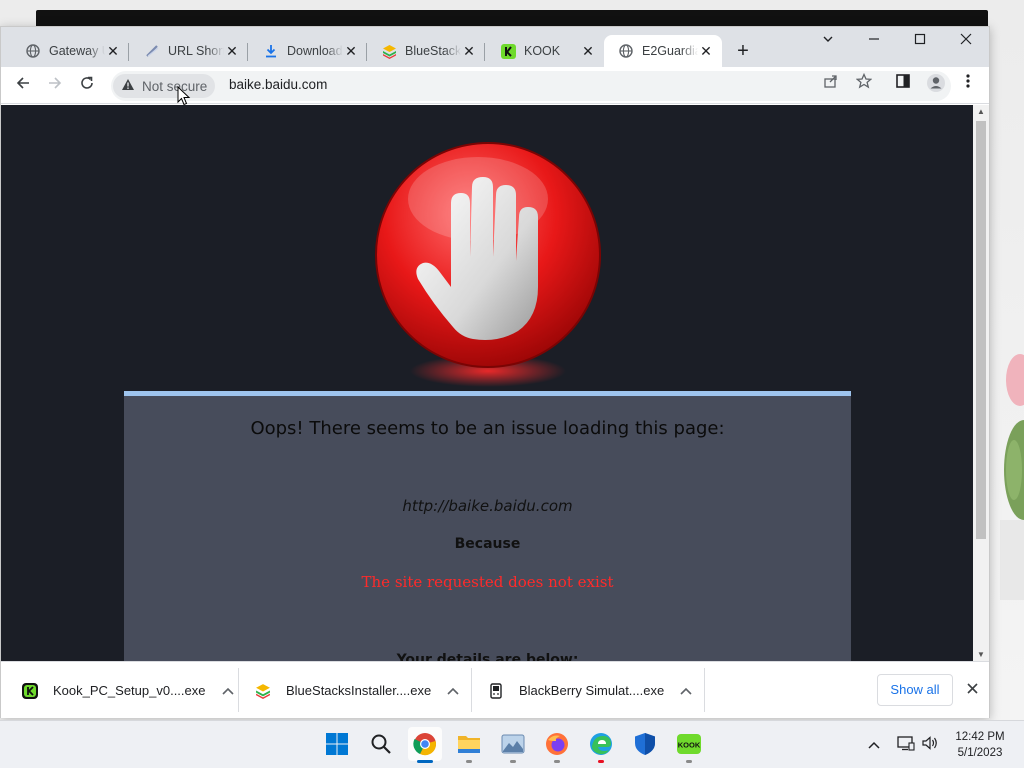  I want to click on bookmark-star-icon, so click(864, 84).